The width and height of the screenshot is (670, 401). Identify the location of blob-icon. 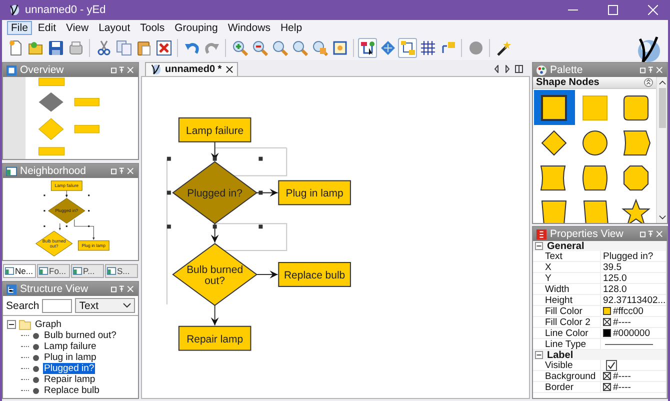
(476, 48).